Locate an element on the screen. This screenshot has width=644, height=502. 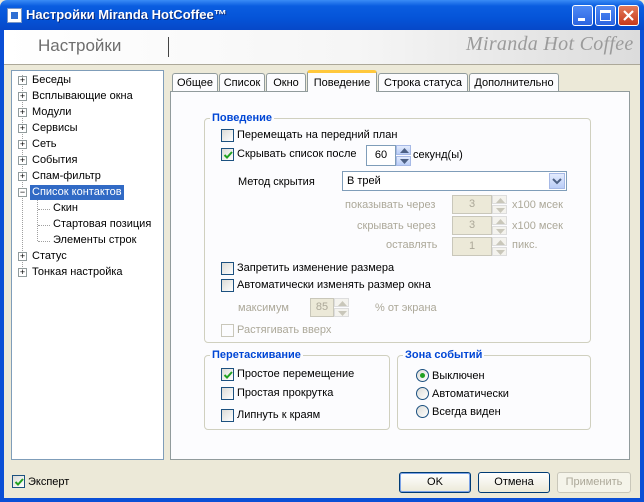
snap-edges-label: Липнуть к краям is located at coordinates (278, 415).